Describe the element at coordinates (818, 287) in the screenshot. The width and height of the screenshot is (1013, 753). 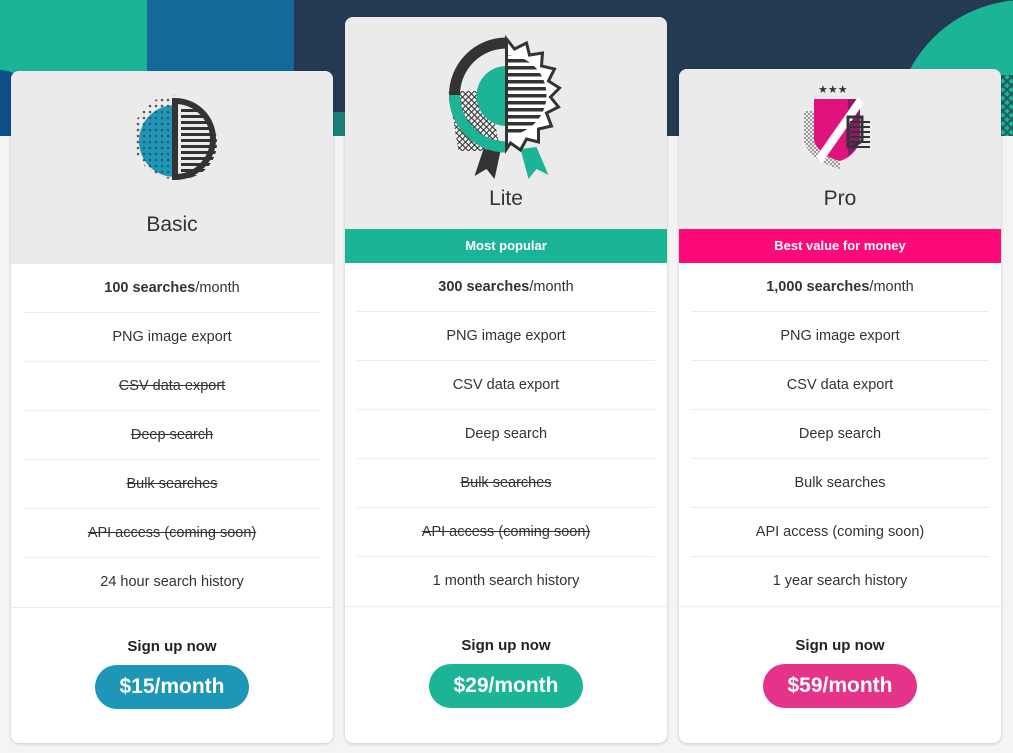
I see `feature-quota: 1,000 searches` at that location.